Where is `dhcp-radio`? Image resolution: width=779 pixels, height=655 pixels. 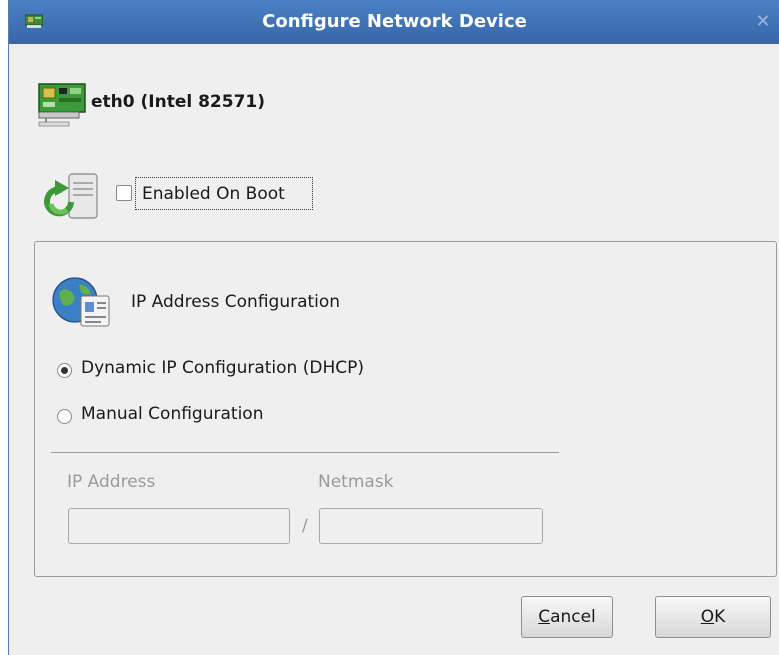
dhcp-radio is located at coordinates (64, 370).